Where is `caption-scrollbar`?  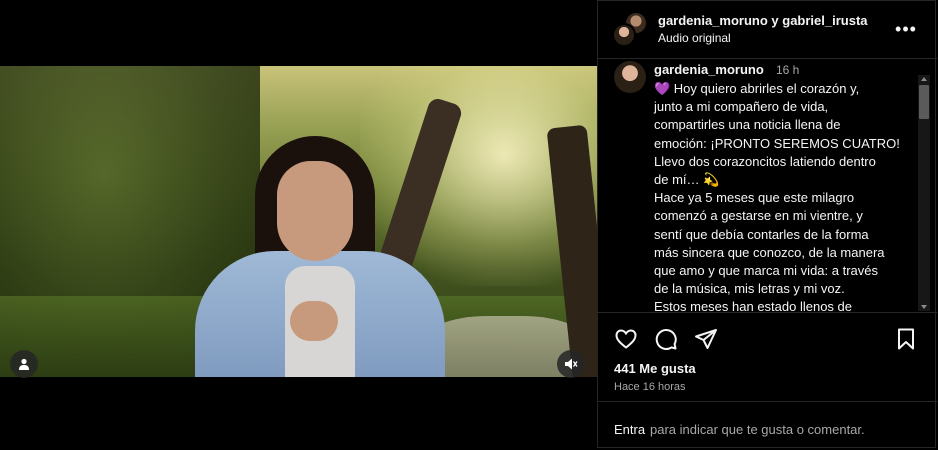
caption-scrollbar is located at coordinates (924, 193).